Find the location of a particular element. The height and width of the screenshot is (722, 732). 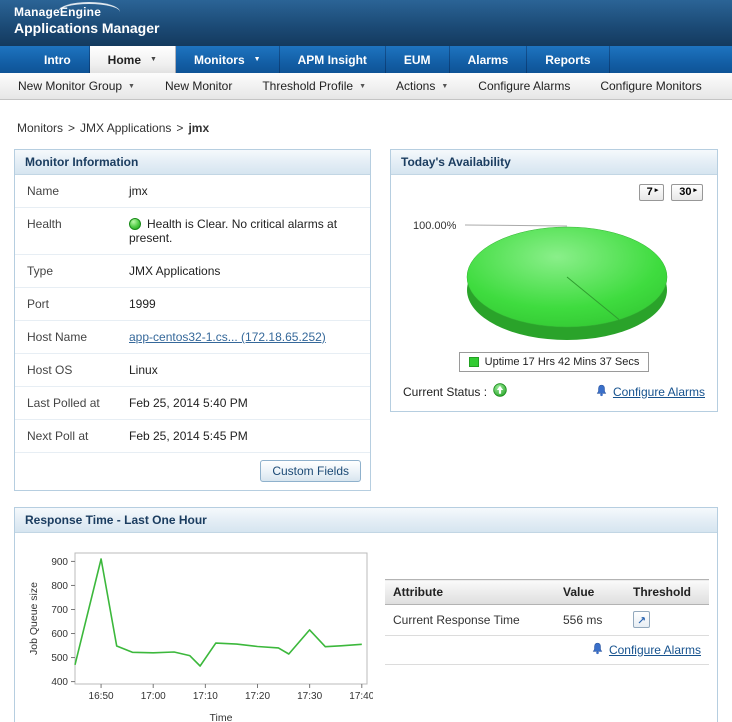

svg-text: 17:20 is located at coordinates (257, 696).